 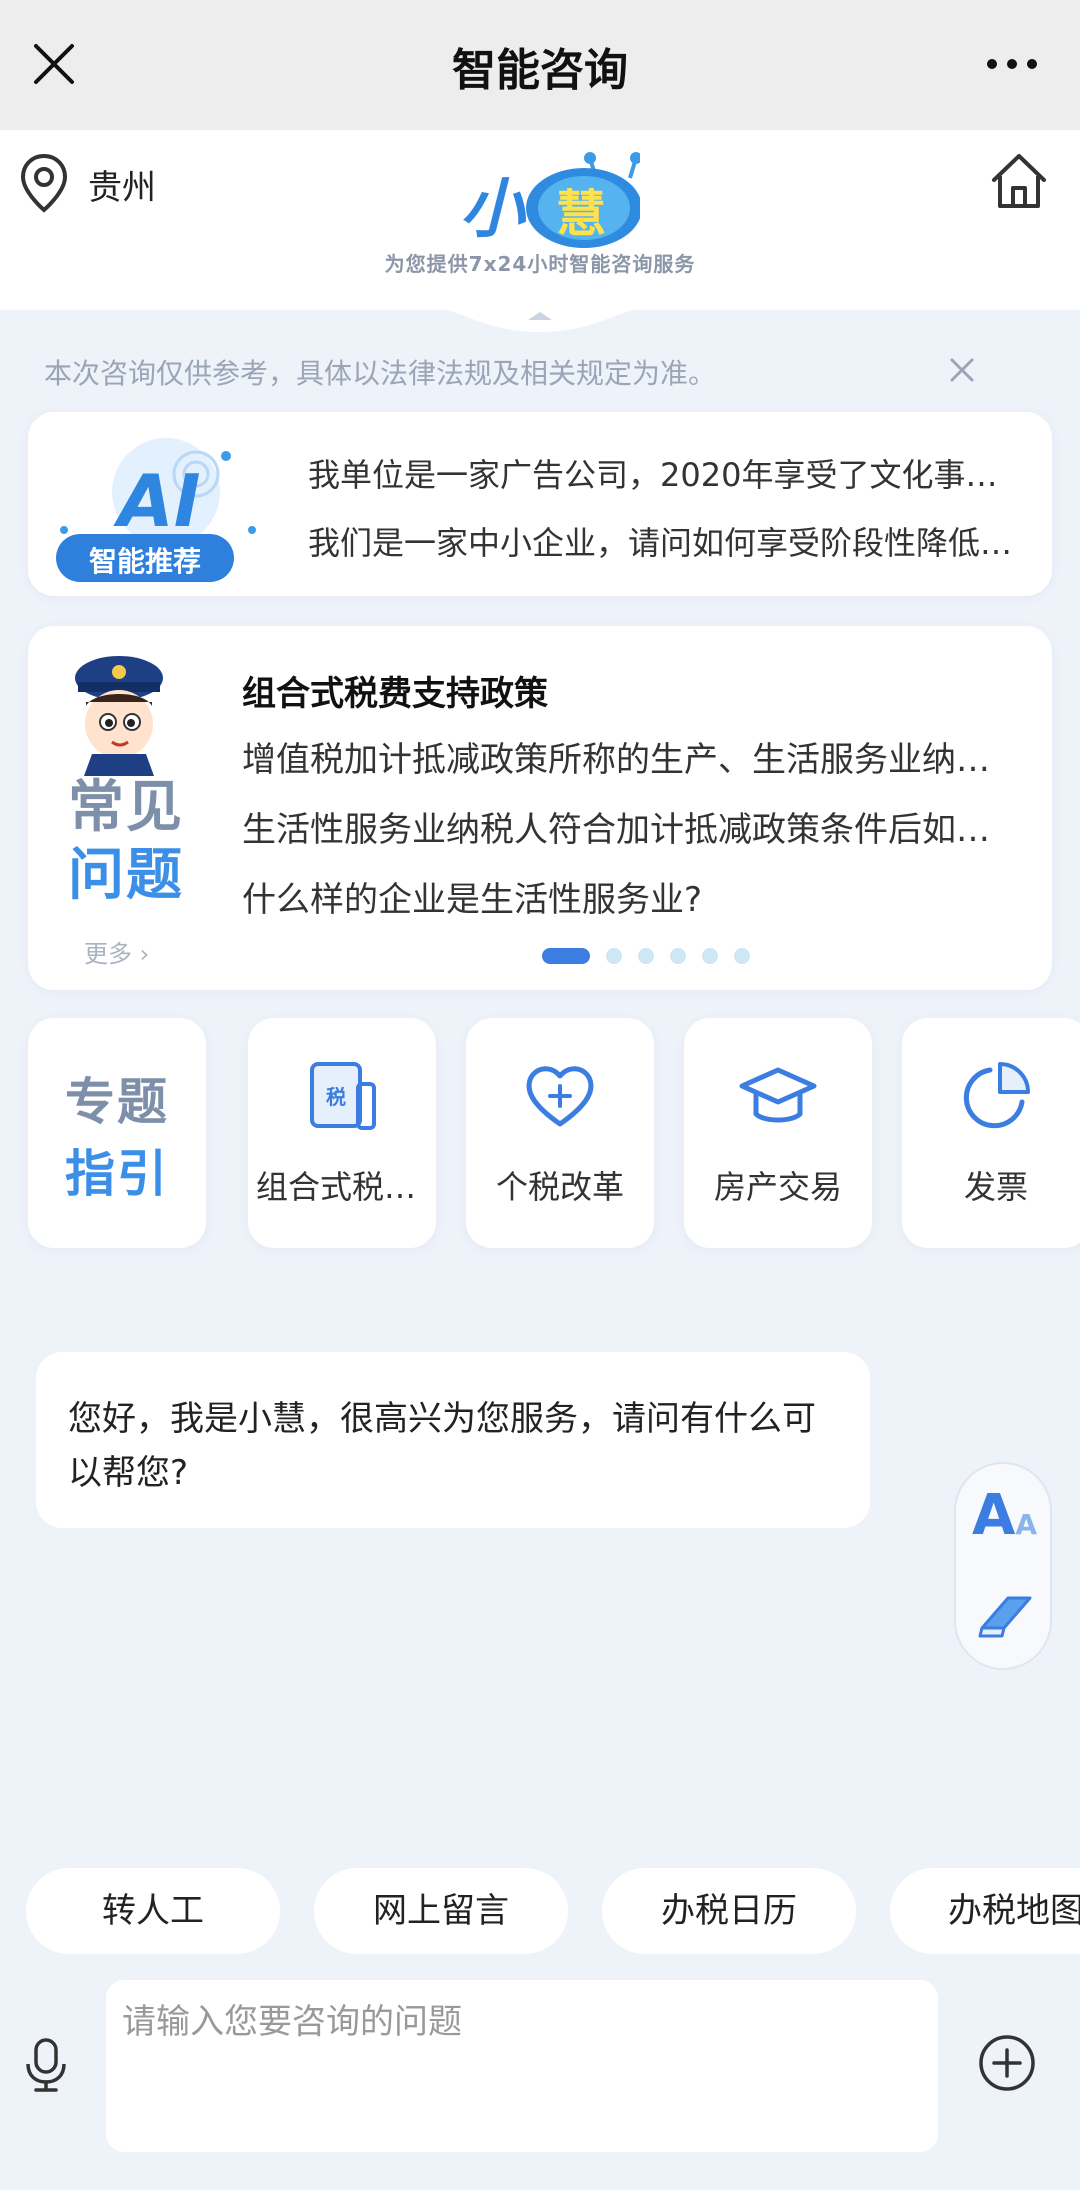 What do you see at coordinates (985, 1911) in the screenshot?
I see `tax-map-button: 办税地图` at bounding box center [985, 1911].